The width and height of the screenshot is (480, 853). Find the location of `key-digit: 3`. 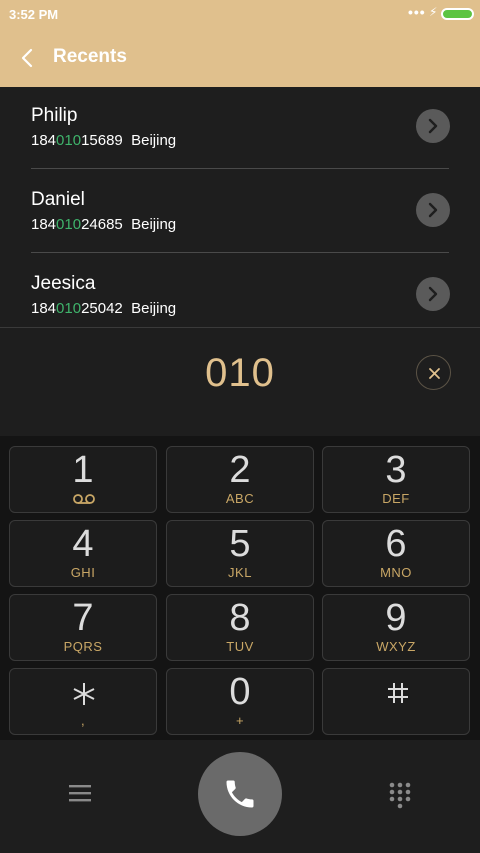

key-digit: 3 is located at coordinates (396, 470).